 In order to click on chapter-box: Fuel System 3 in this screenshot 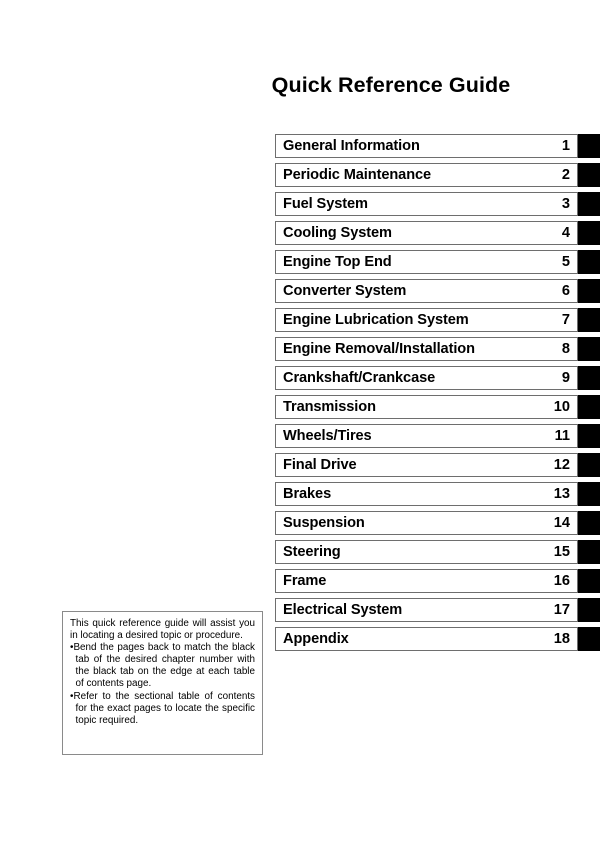, I will do `click(426, 204)`.